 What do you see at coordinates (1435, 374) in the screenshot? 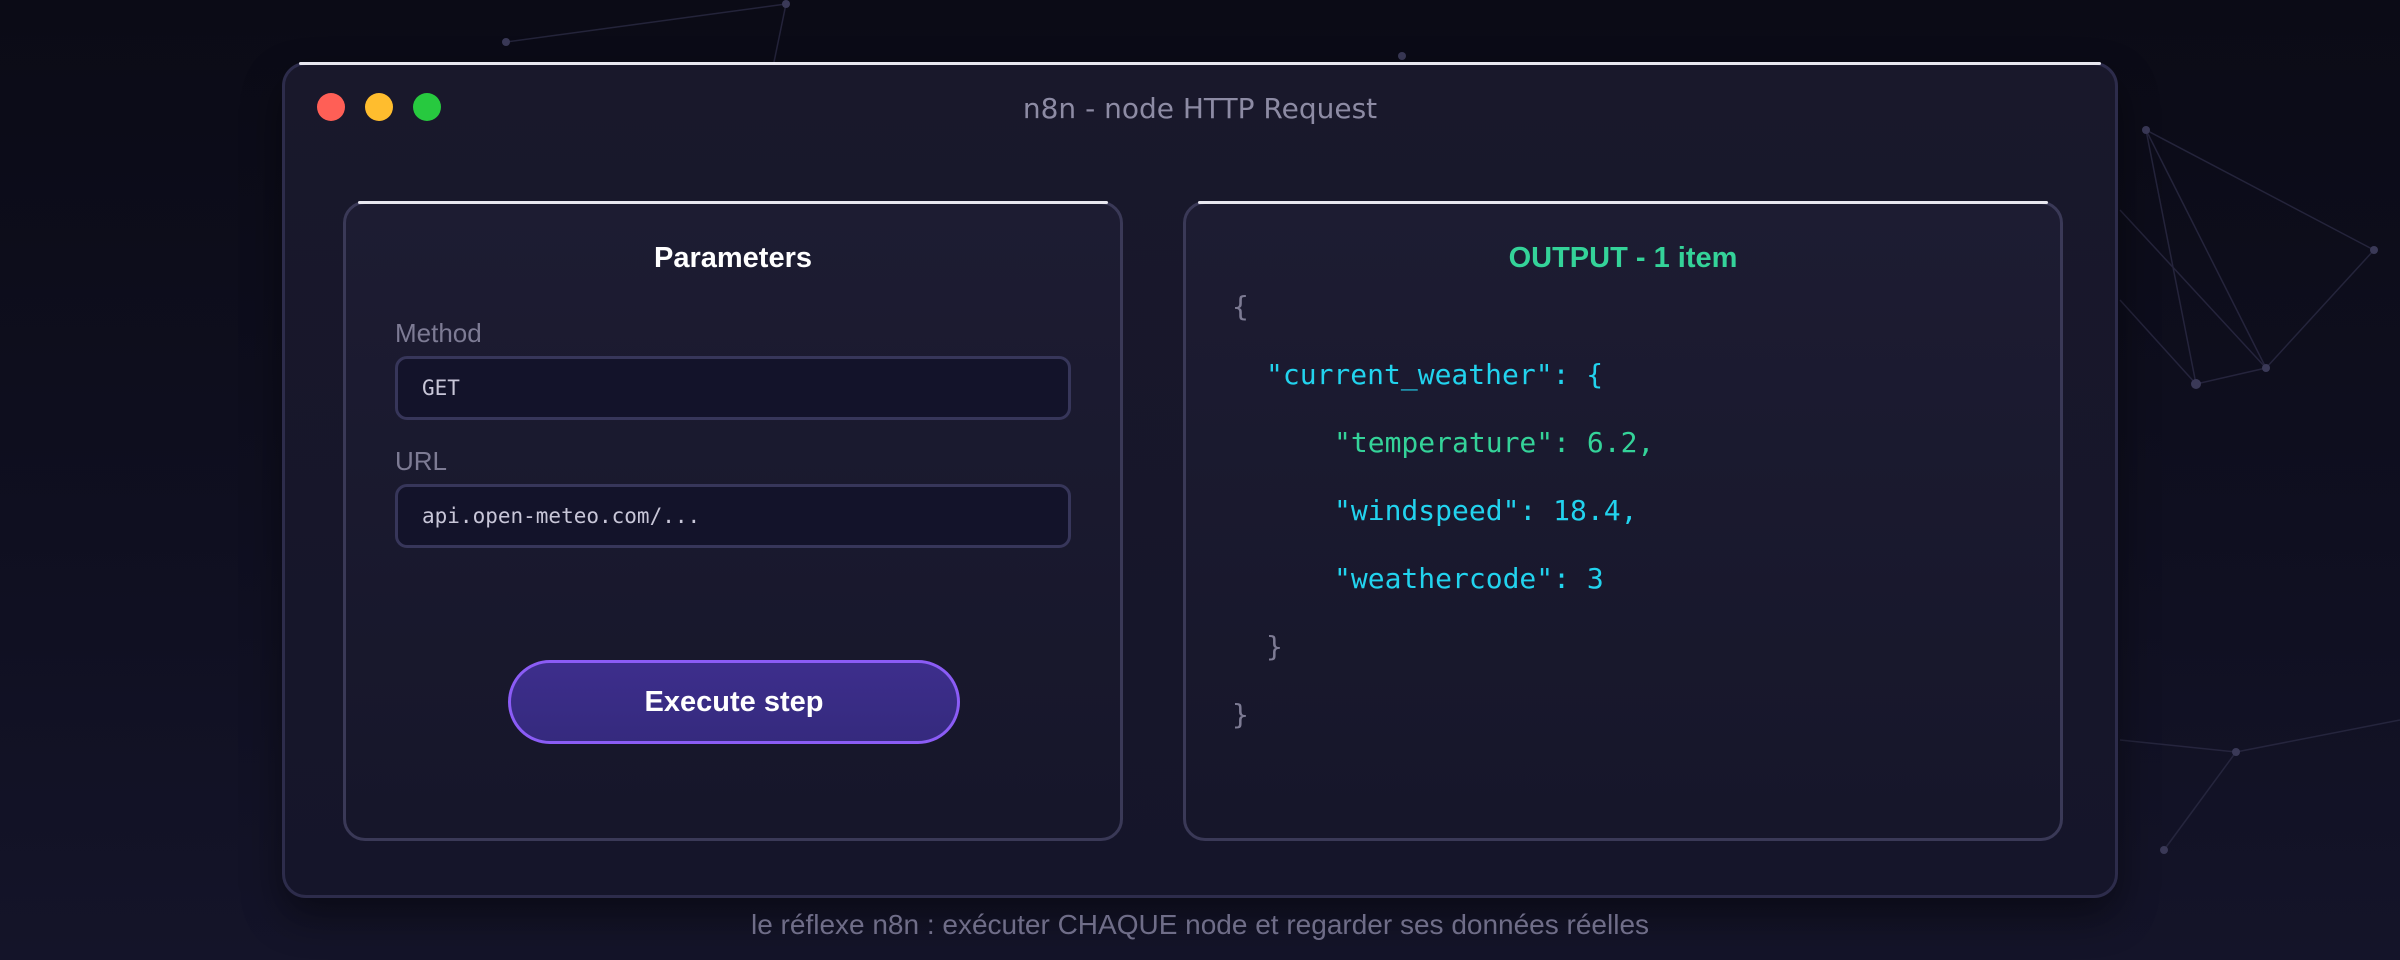
I see `json-line: "current_weather": {` at bounding box center [1435, 374].